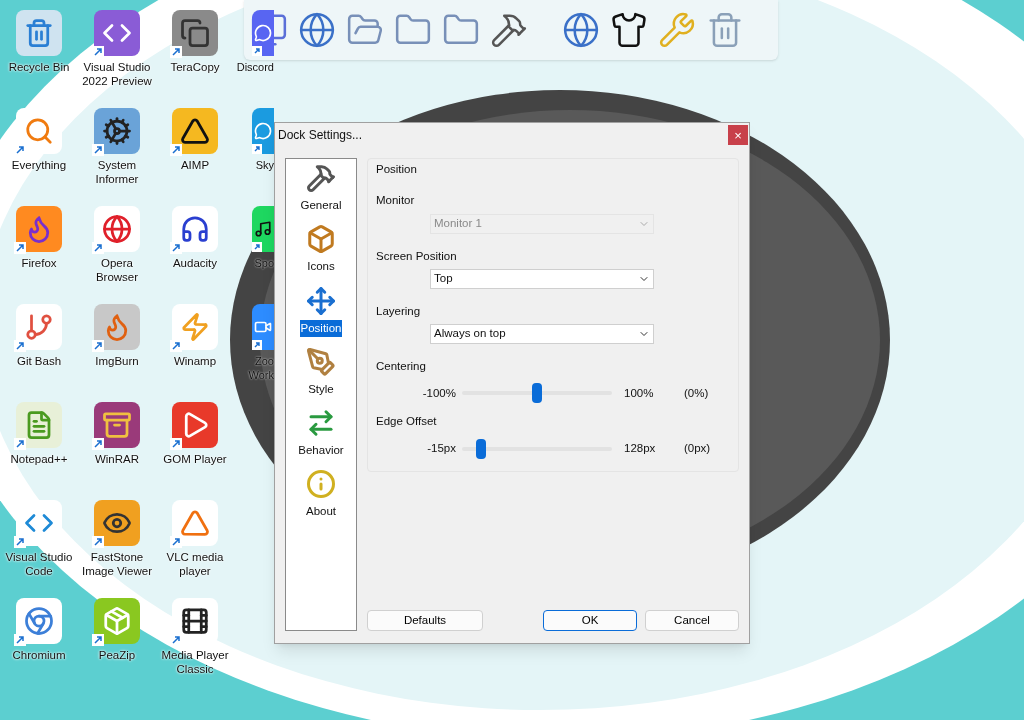 The image size is (1024, 720). Describe the element at coordinates (195, 361) in the screenshot. I see `icon-label: Winamp` at that location.